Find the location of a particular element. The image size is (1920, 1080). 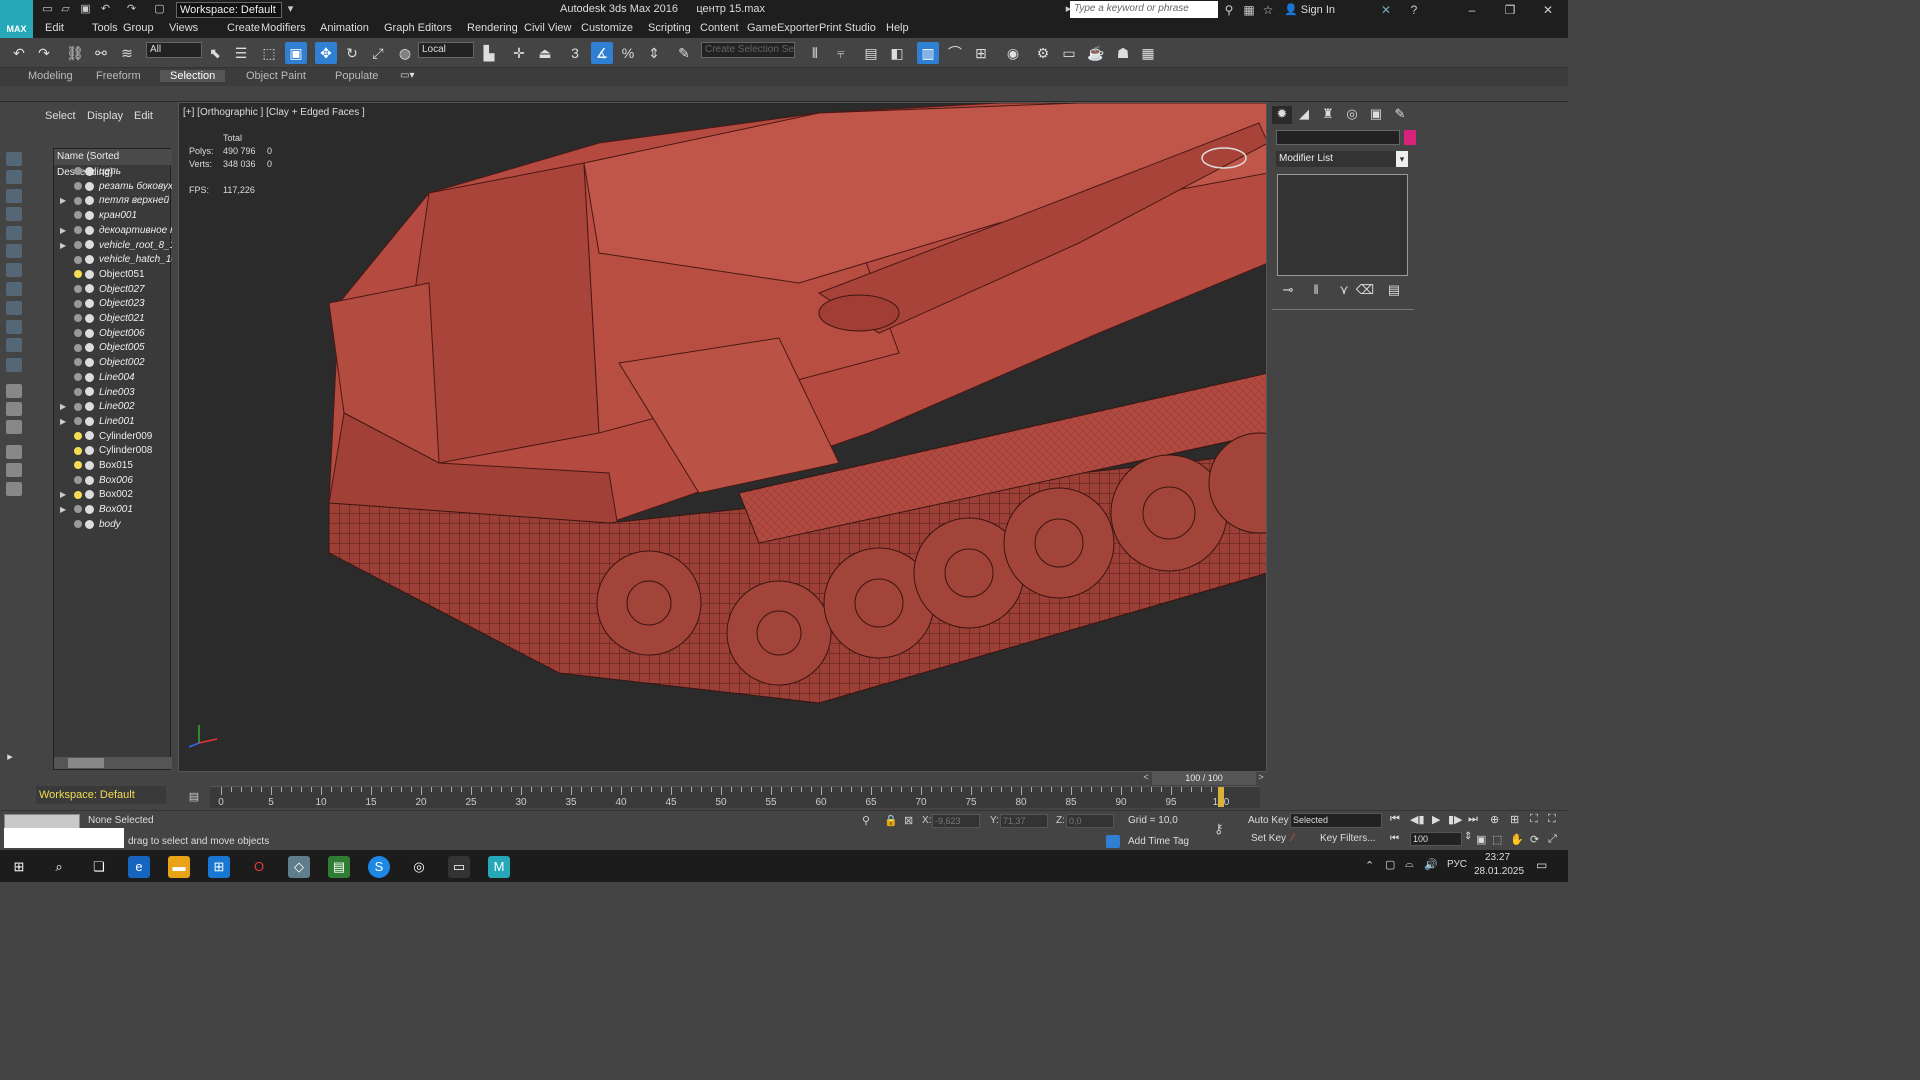

notifications-icon: ▭ is located at coordinates (1541, 865).